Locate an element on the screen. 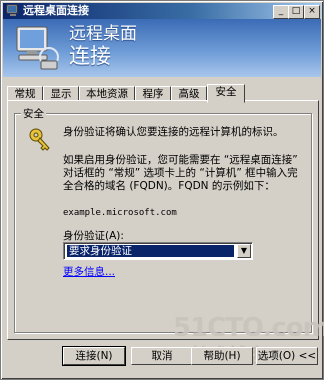 This screenshot has width=324, height=380. options-button: 选项(O) << is located at coordinates (287, 356).